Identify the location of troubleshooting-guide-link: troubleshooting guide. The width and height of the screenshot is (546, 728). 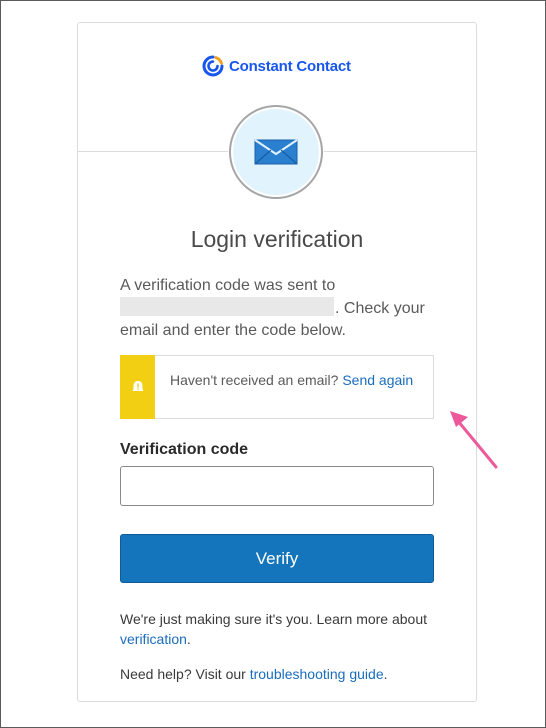
(317, 674).